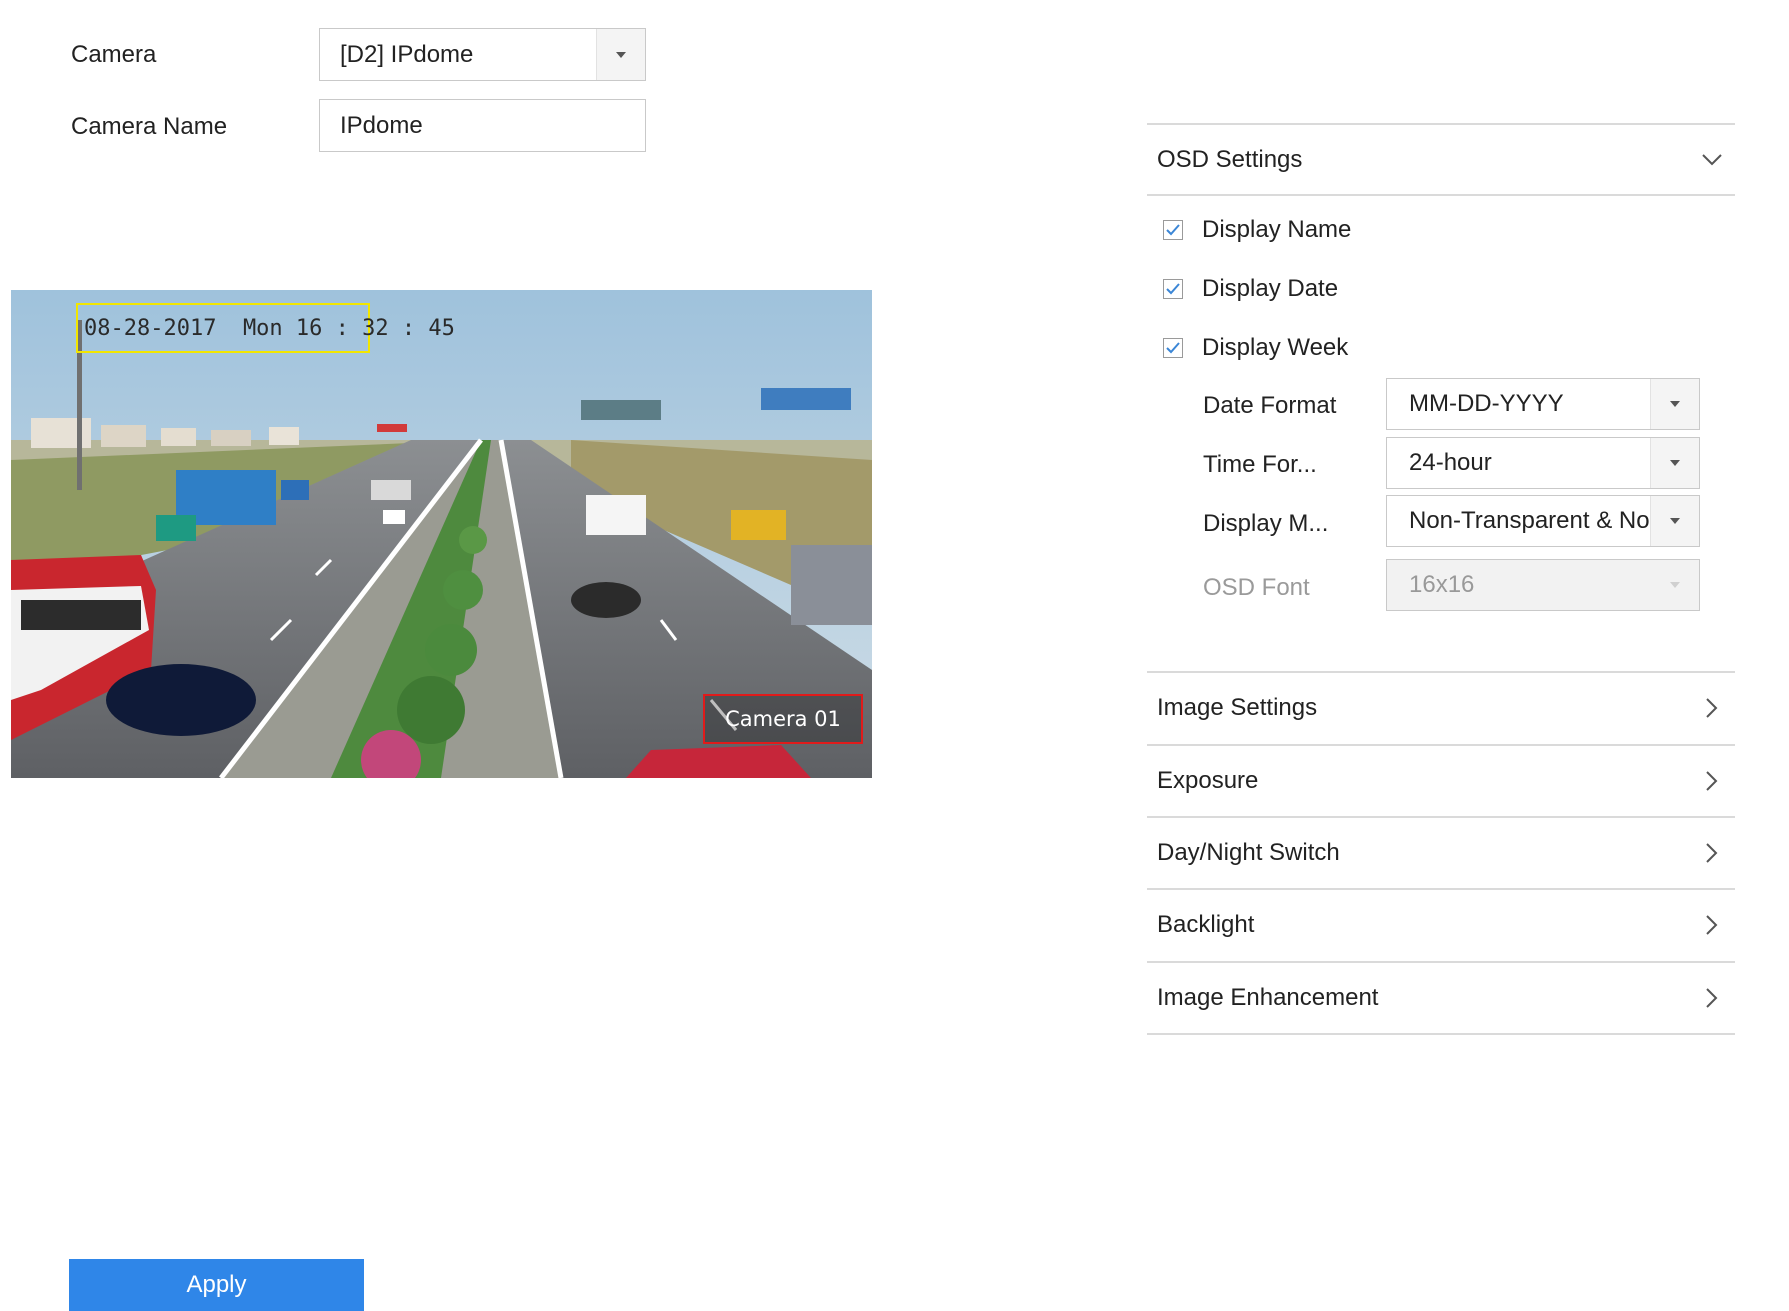  Describe the element at coordinates (1441, 925) in the screenshot. I see `section-backlight: Backlight` at that location.